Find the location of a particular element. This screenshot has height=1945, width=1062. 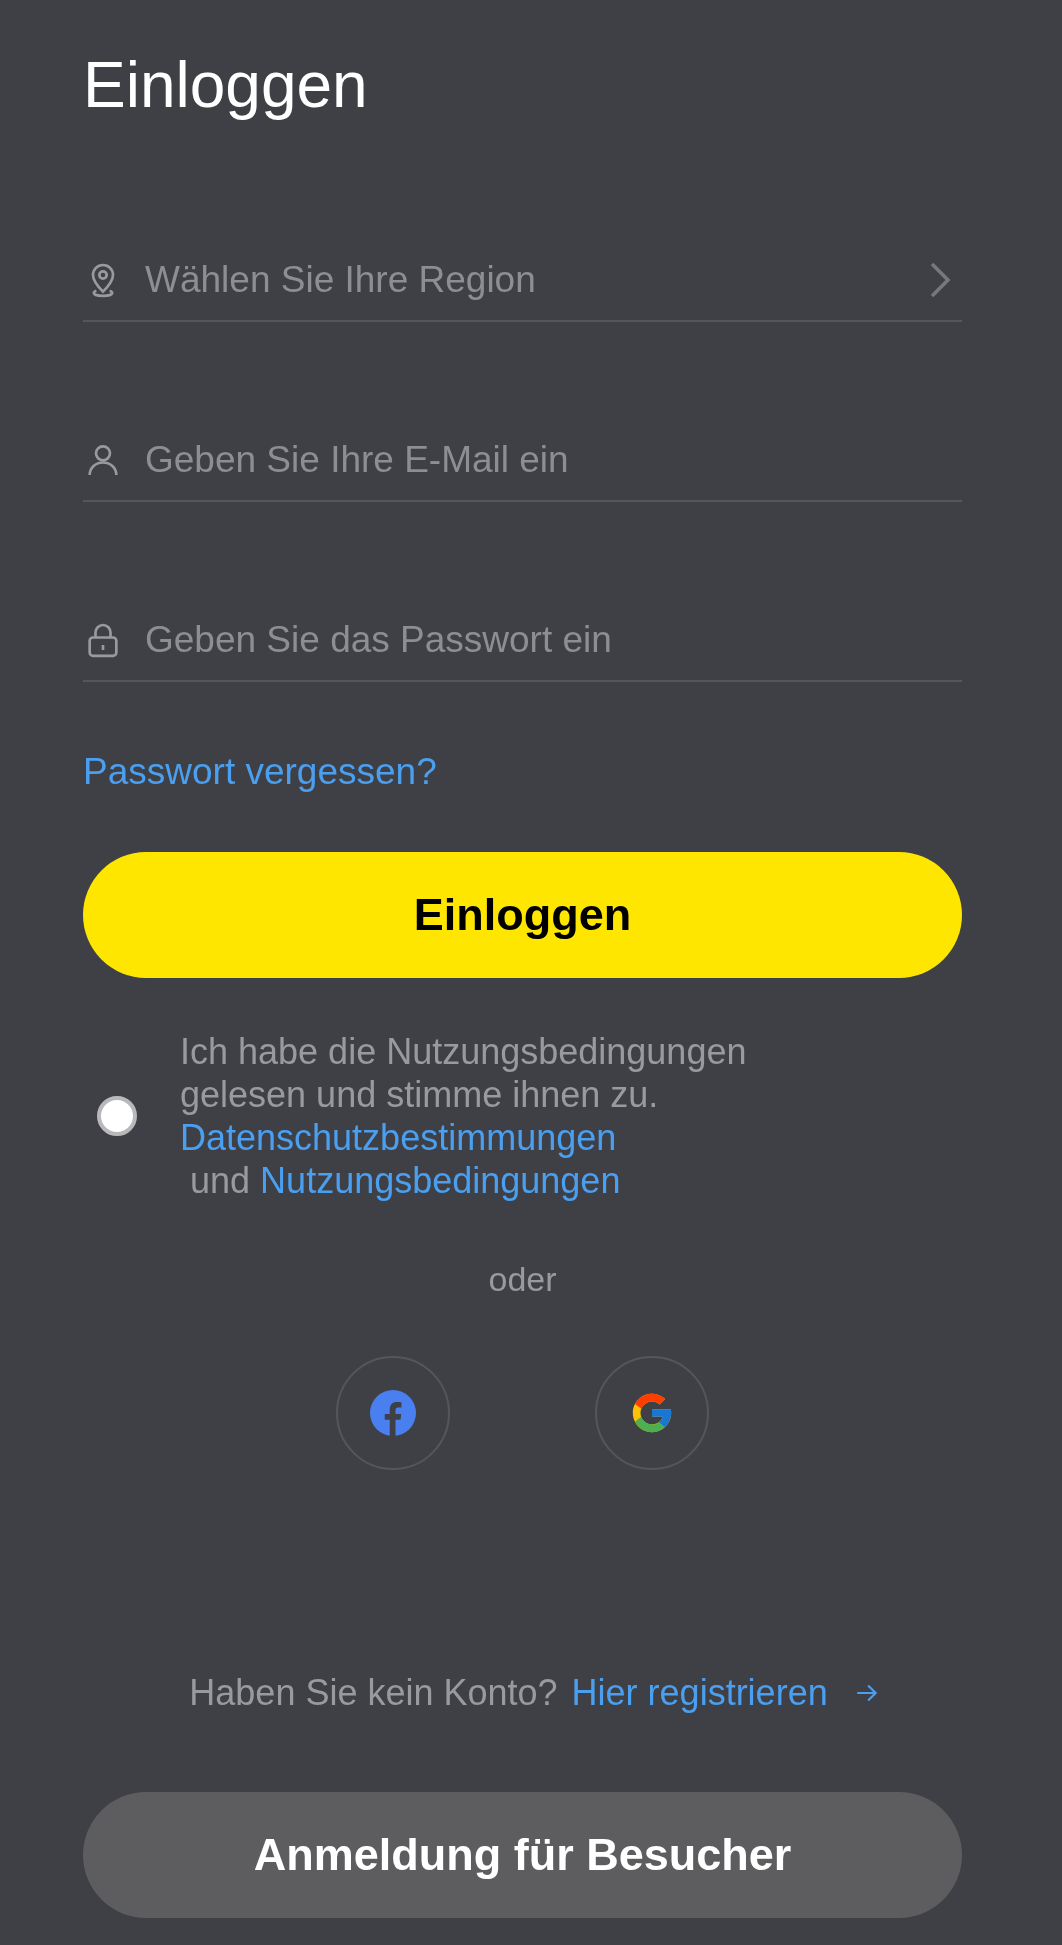

facebook-login-button is located at coordinates (393, 1412).